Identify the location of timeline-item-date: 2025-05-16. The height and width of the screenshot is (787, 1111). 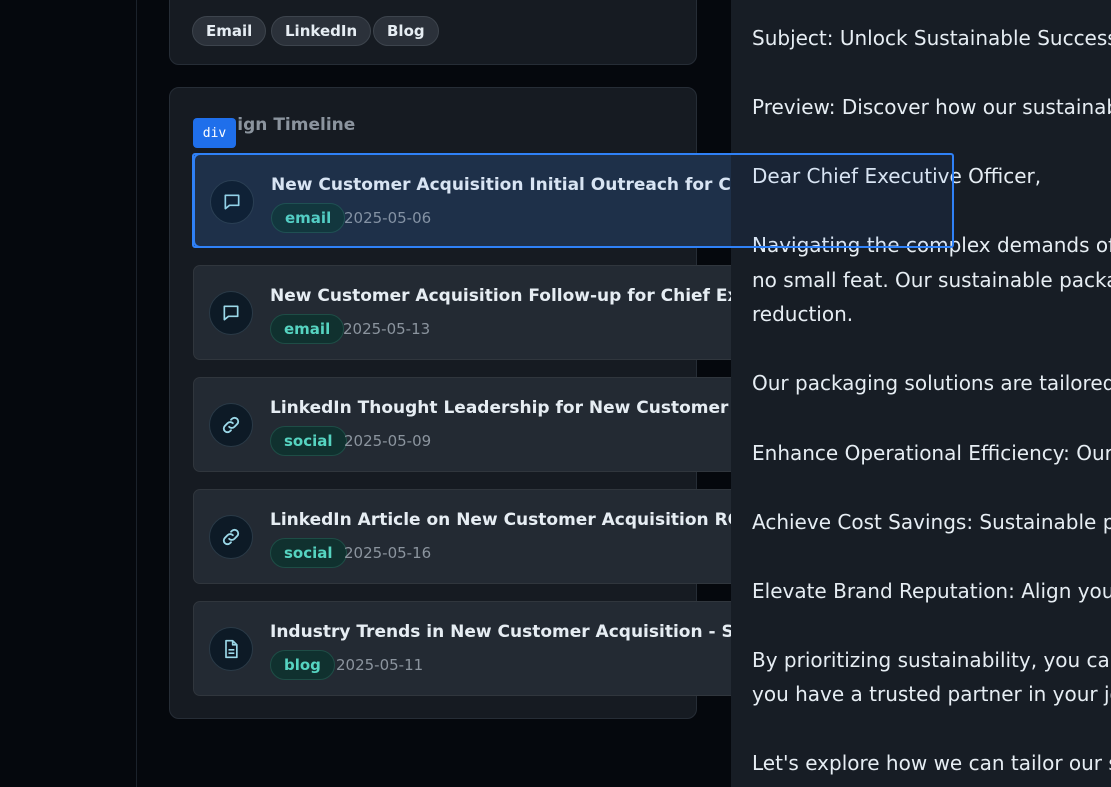
(388, 553).